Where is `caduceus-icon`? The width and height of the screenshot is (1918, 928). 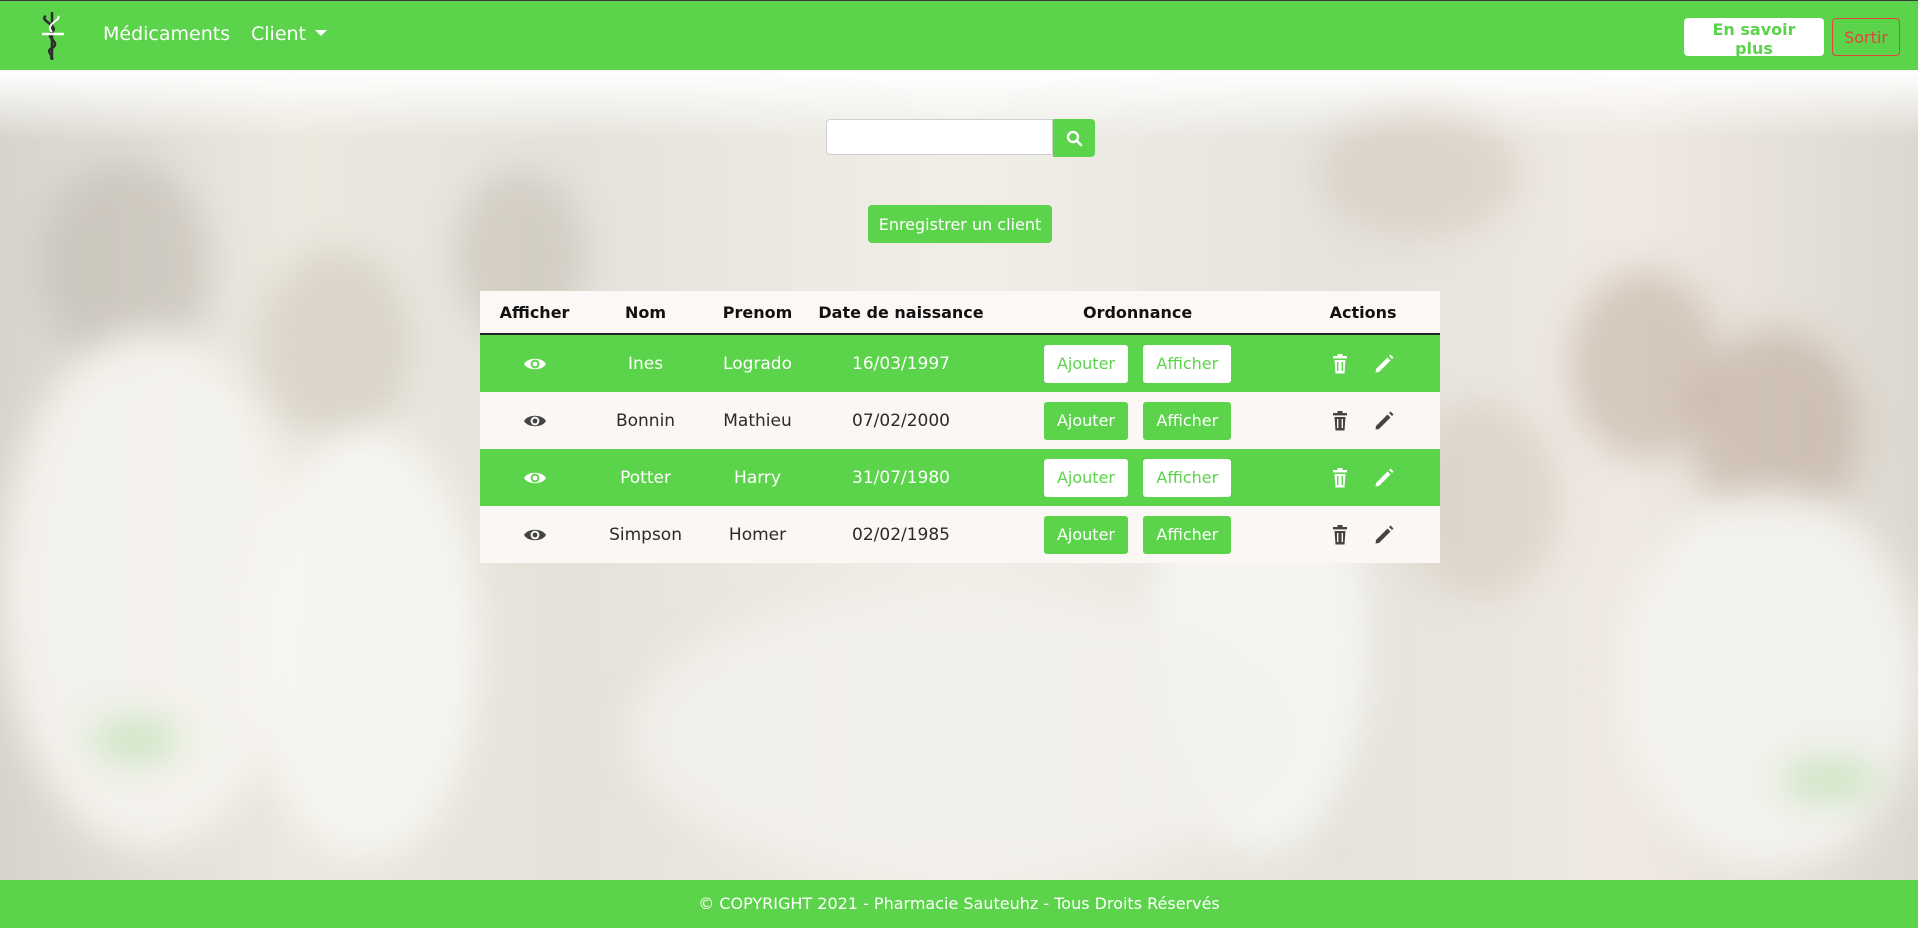 caduceus-icon is located at coordinates (52, 36).